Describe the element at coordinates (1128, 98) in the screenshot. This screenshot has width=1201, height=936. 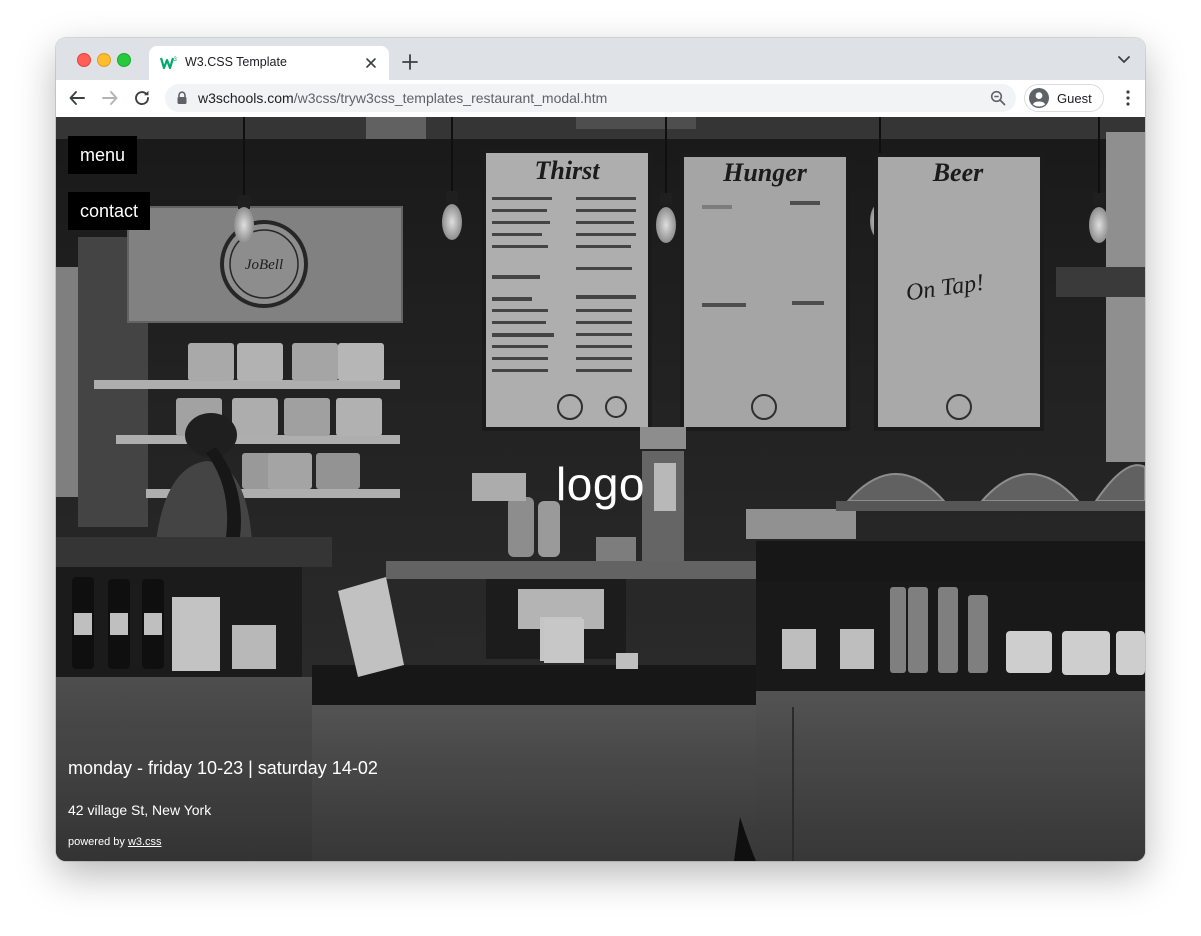
I see `kebab-icon` at that location.